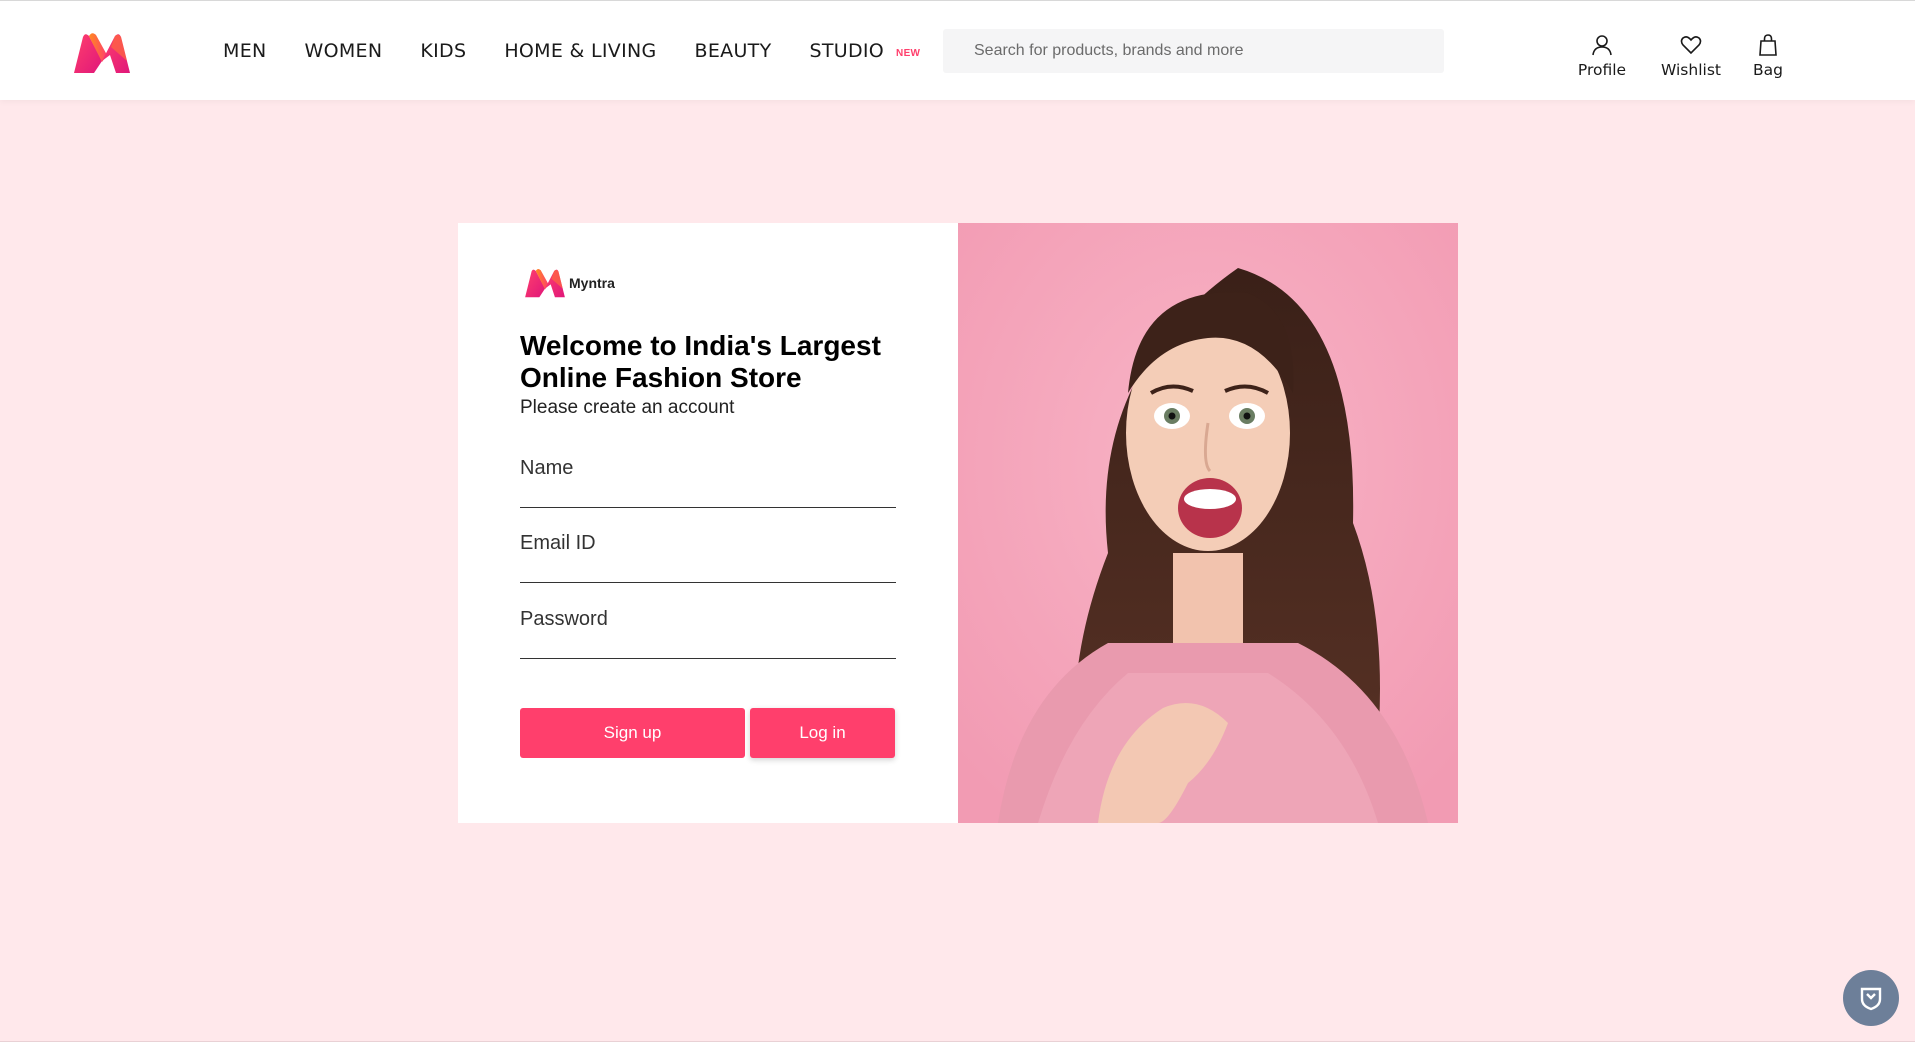 This screenshot has width=1915, height=1042. I want to click on email-input, so click(708, 543).